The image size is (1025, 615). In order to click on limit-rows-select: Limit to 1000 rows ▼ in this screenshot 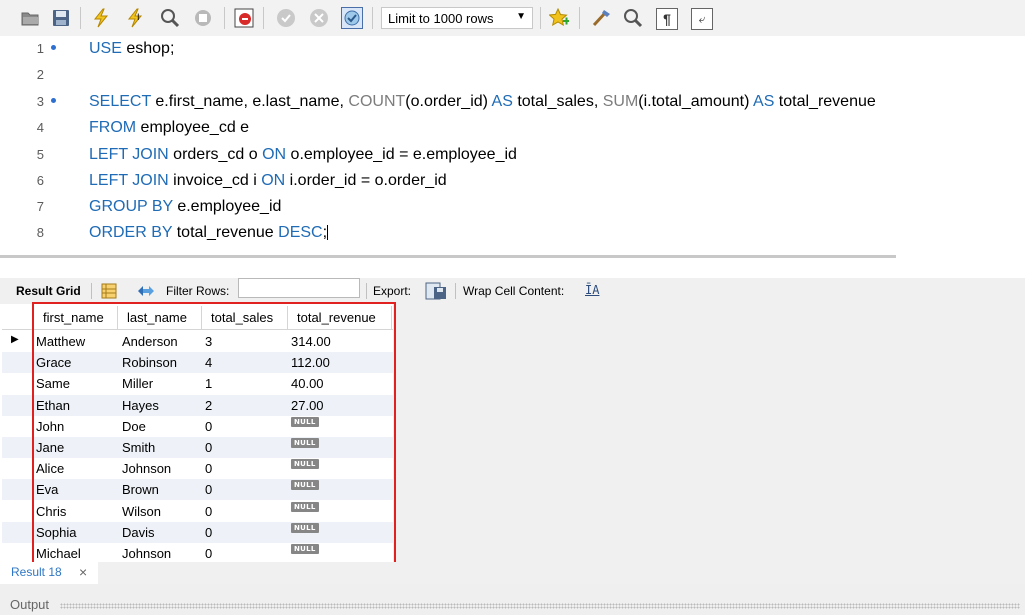, I will do `click(457, 18)`.